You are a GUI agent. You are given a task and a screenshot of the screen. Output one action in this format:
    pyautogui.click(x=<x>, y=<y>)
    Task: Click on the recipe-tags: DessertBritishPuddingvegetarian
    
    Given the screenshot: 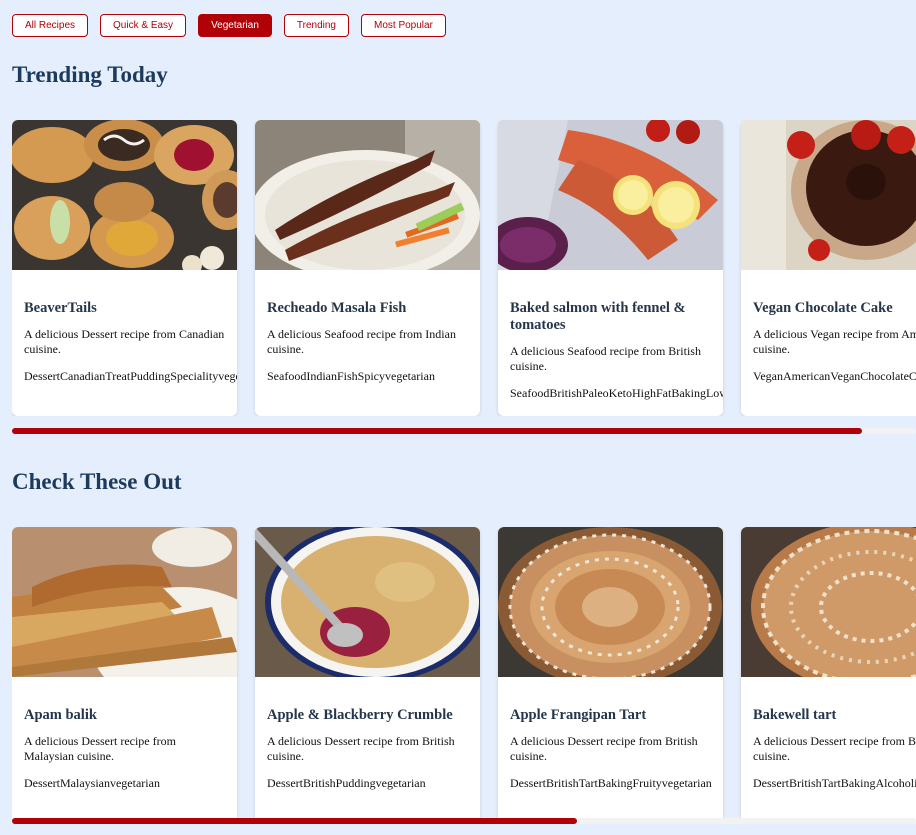 What is the action you would take?
    pyautogui.click(x=346, y=783)
    